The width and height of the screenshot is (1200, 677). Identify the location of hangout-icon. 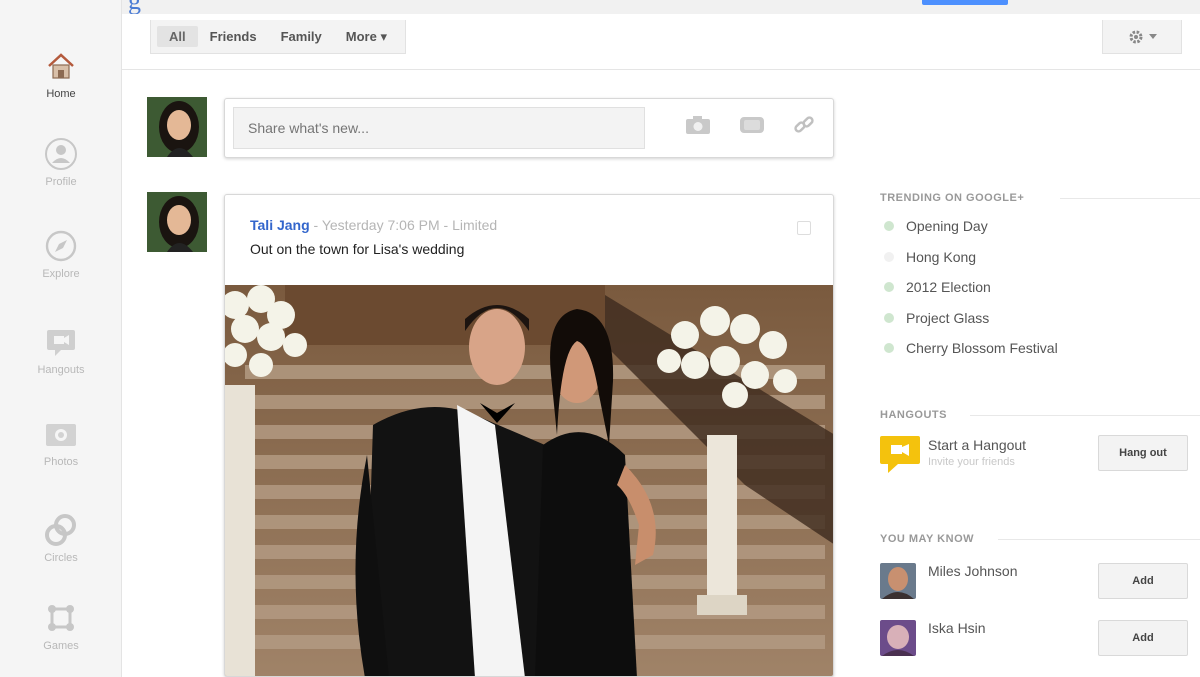
(900, 455).